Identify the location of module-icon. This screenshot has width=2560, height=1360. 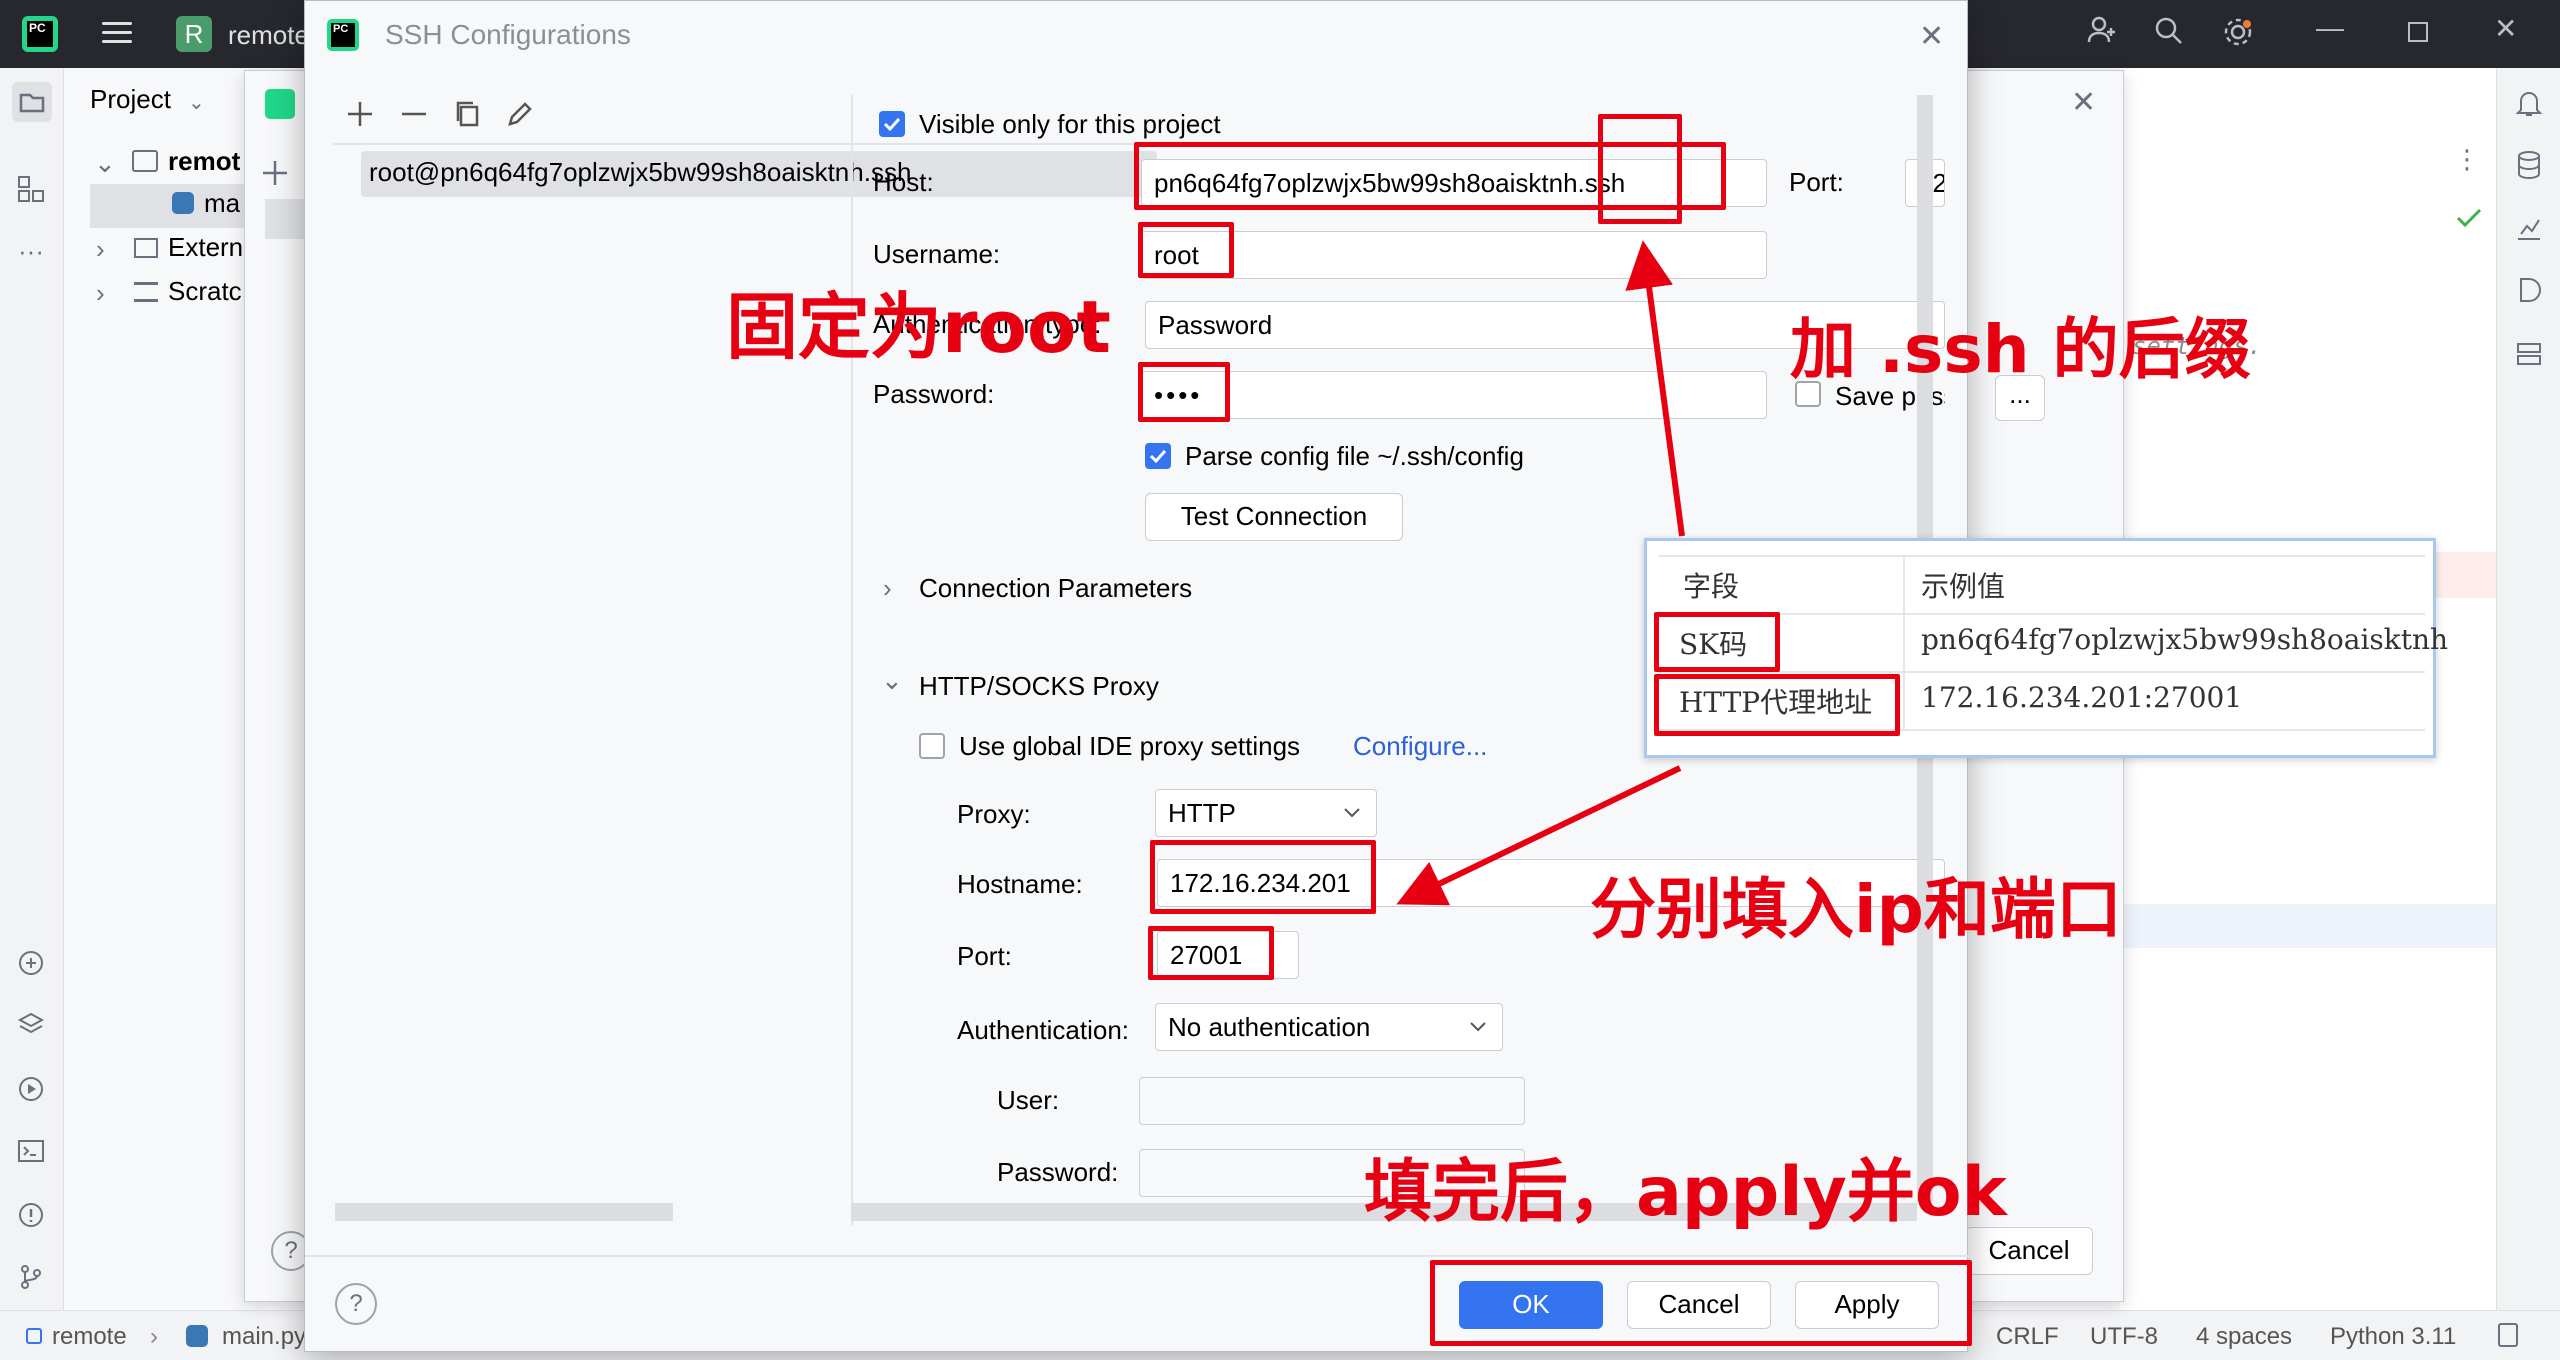
(34, 1336).